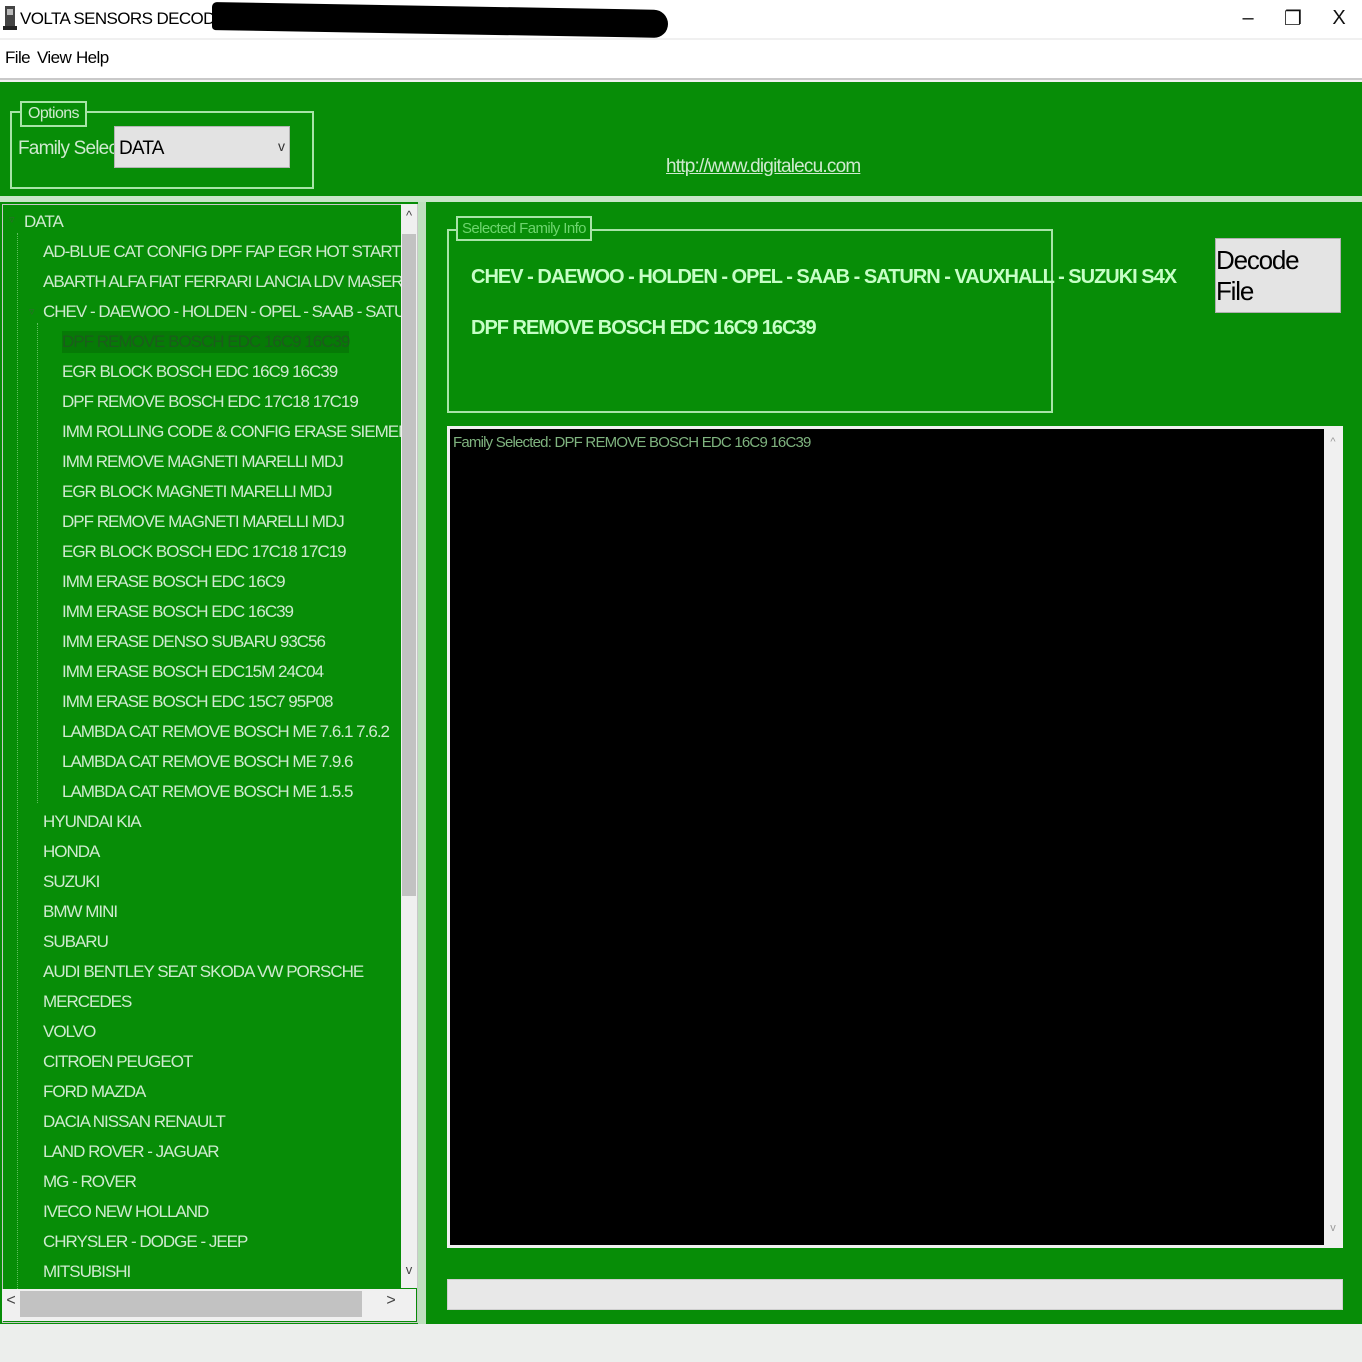 The width and height of the screenshot is (1362, 1362). I want to click on tree-child-item: LAMBDA CAT REMOVE BOSCH ME 7.9.6, so click(207, 762).